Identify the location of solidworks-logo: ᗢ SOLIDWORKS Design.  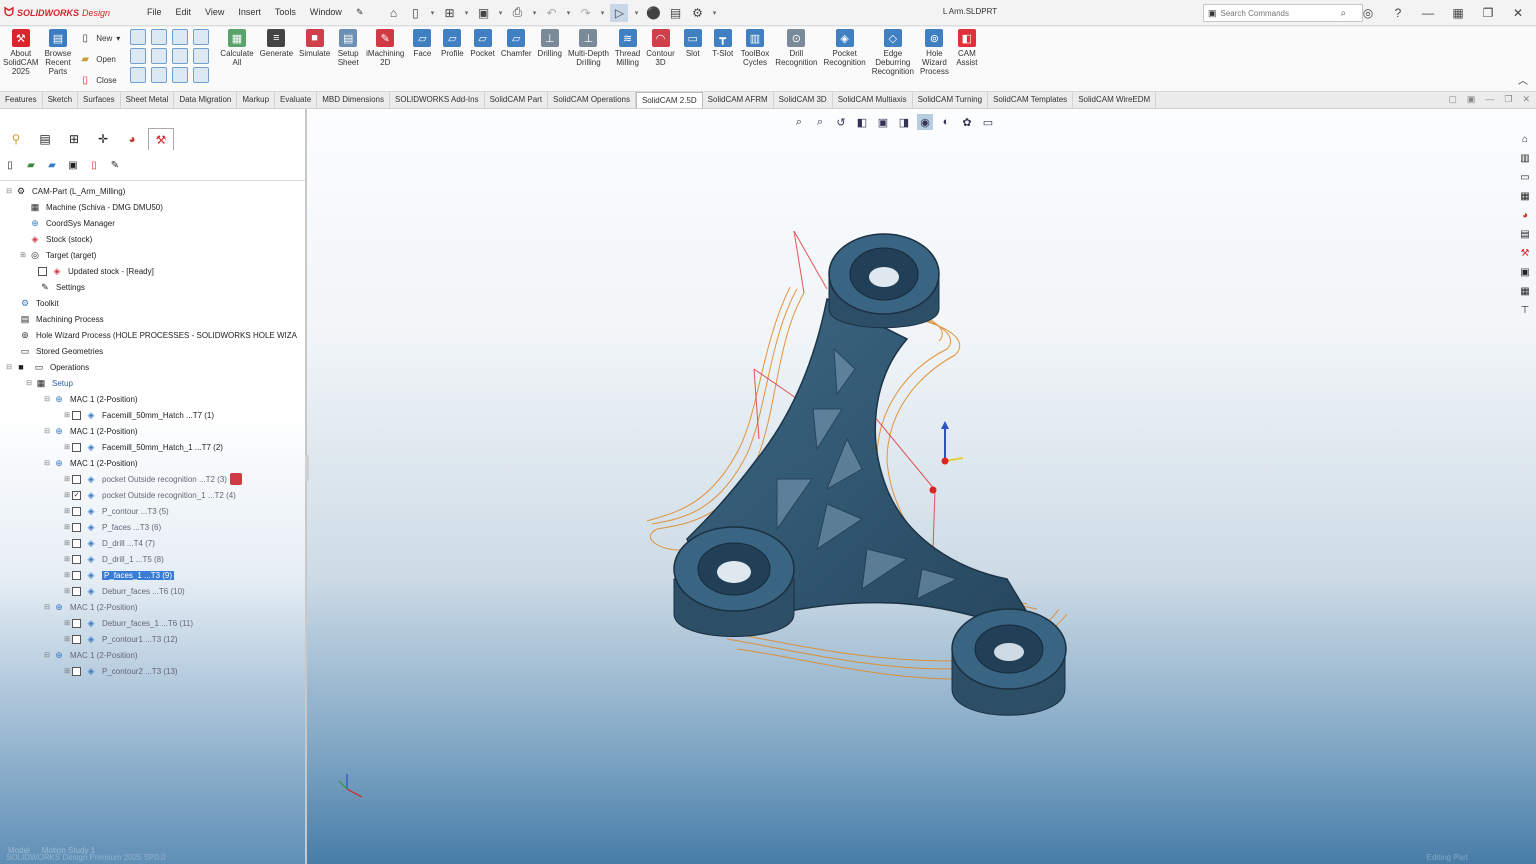
(70, 12).